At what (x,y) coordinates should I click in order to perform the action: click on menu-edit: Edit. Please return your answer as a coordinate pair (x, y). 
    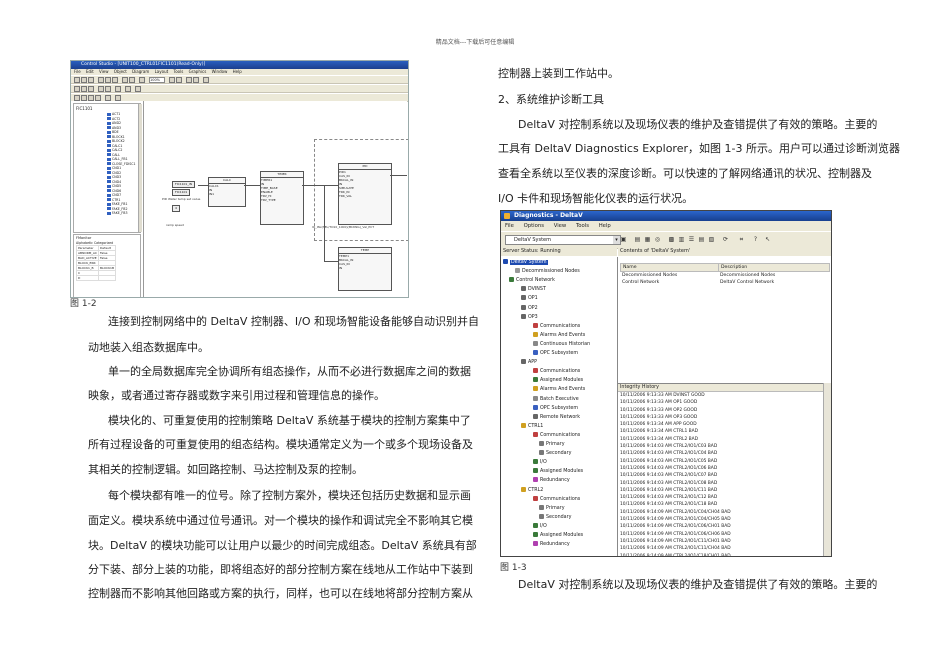
    Looking at the image, I should click on (90, 71).